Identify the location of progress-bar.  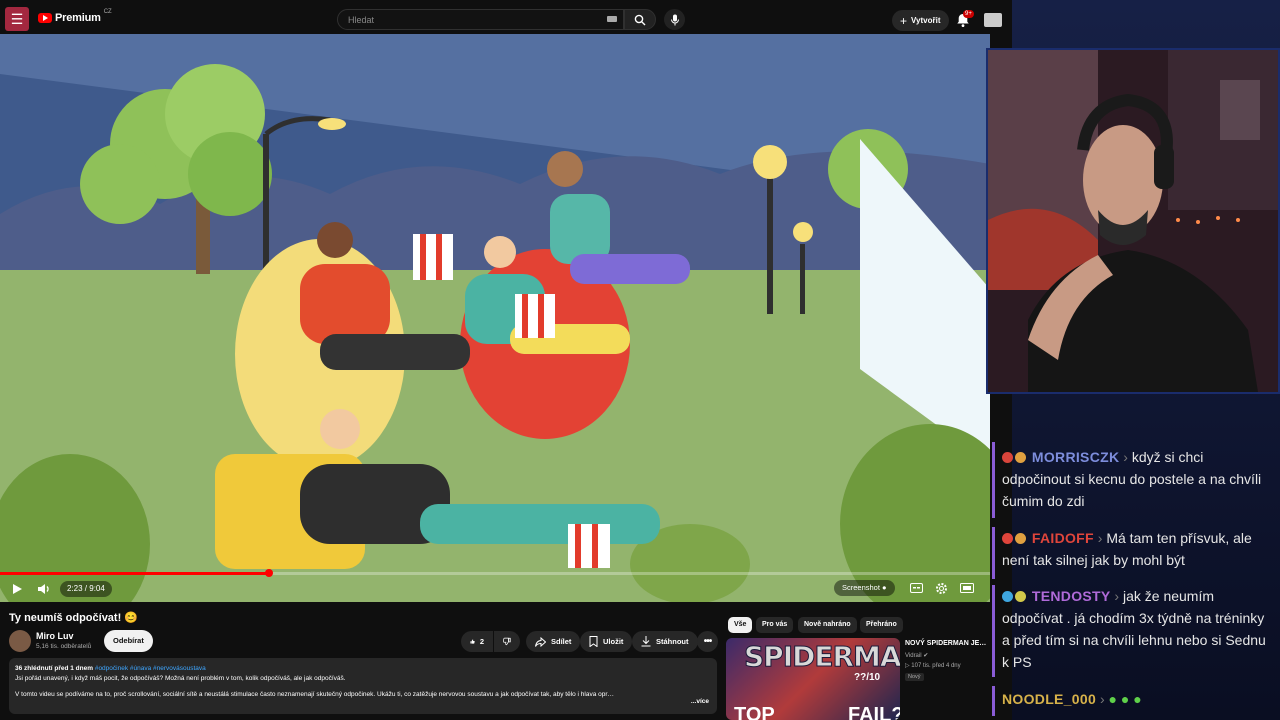
(495, 573).